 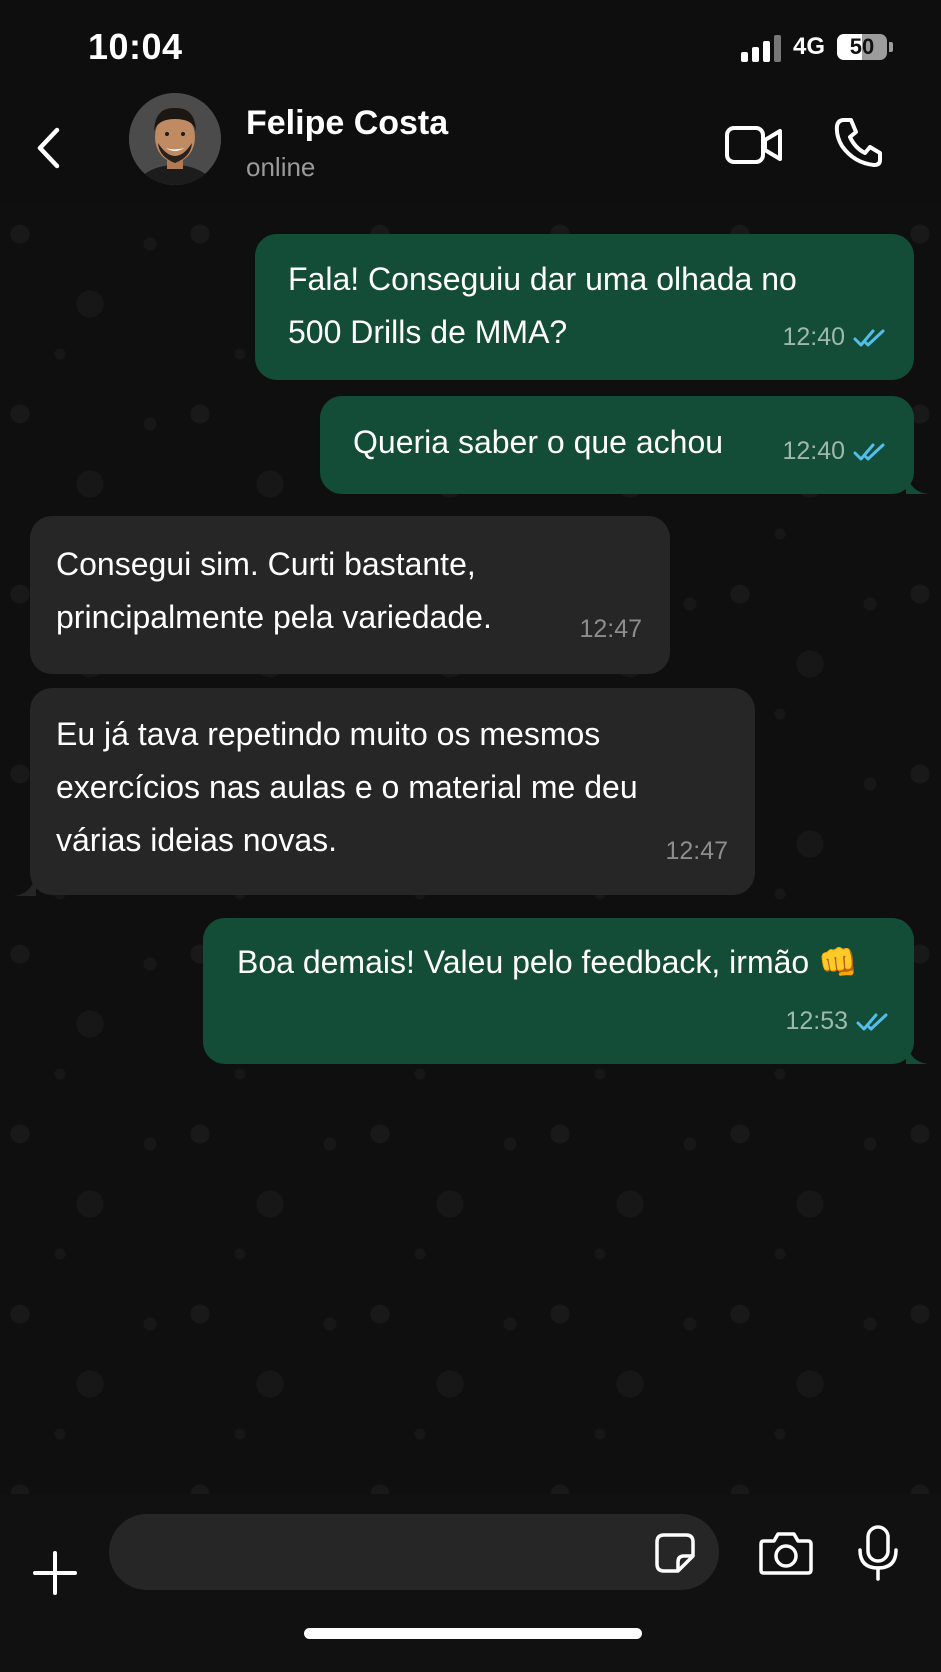 I want to click on signal-strength-icon, so click(x=760, y=47).